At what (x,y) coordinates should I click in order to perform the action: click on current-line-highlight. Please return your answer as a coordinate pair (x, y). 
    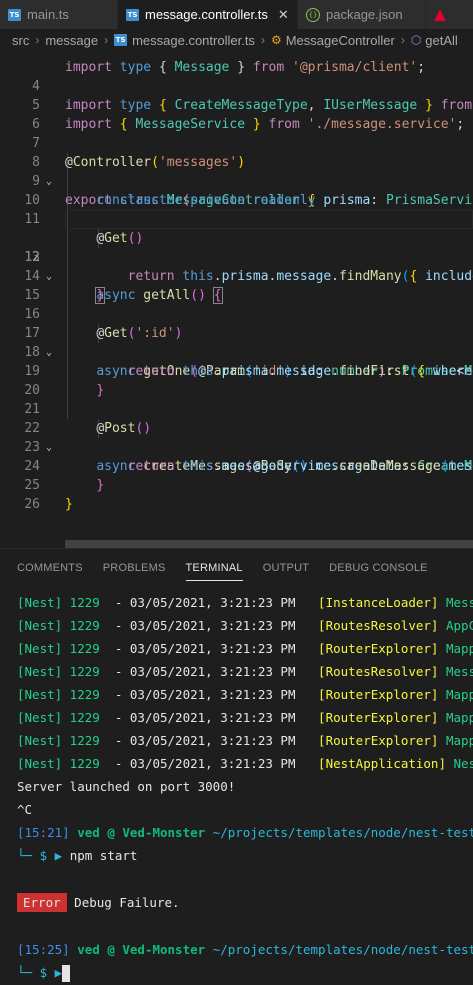
    Looking at the image, I should click on (269, 219).